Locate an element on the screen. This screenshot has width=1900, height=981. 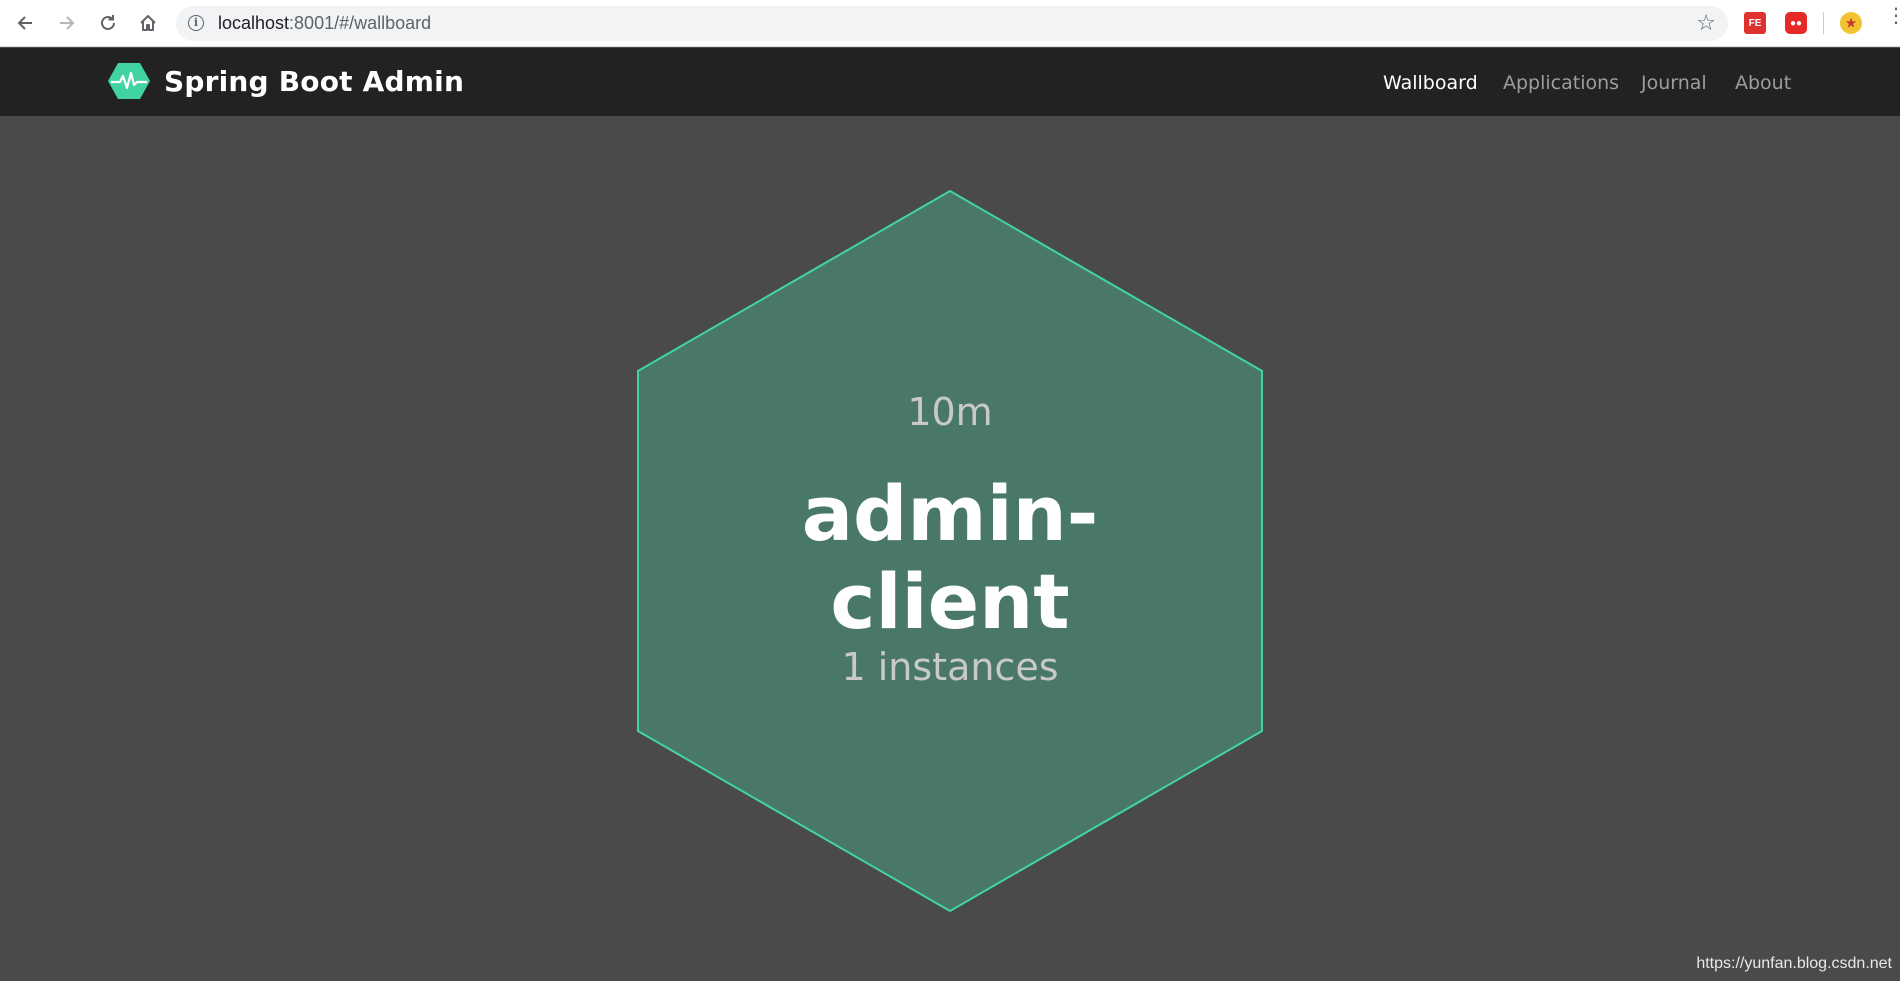
application-name: admin-client is located at coordinates (950, 558).